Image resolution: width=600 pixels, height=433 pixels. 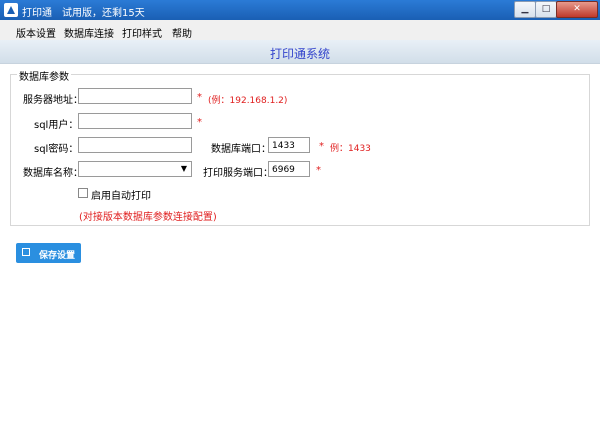 I want to click on sql-password-label: sql密码：, so click(x=56, y=149).